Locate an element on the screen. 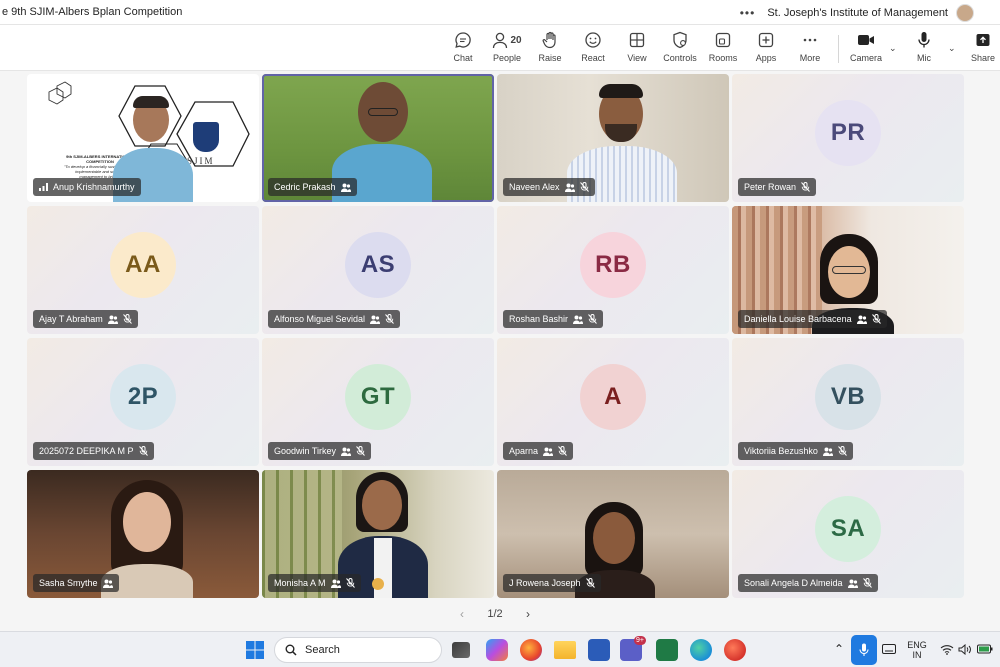  participant-name-tag: Aparna is located at coordinates (538, 451).